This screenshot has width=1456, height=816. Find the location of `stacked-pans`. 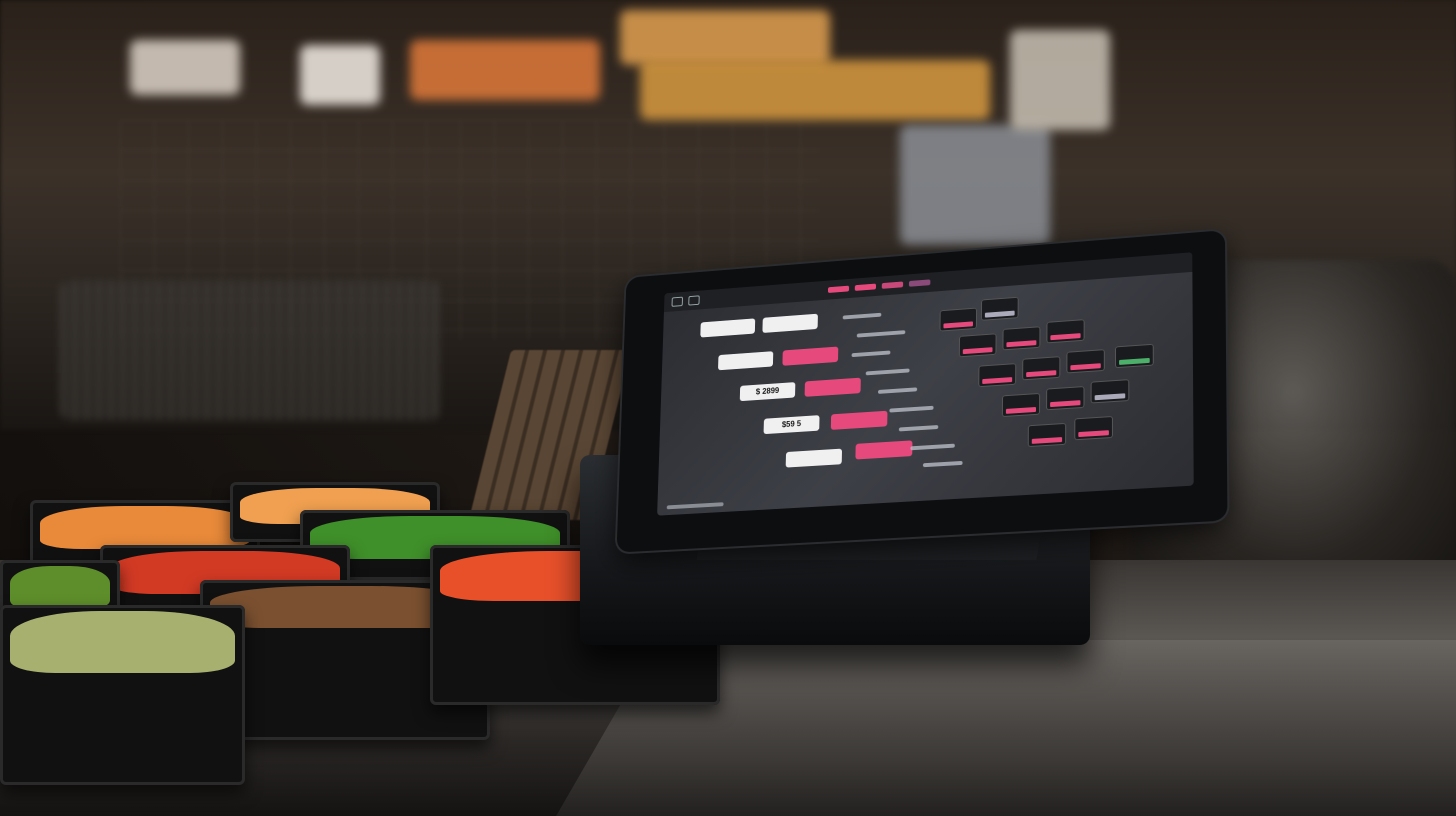

stacked-pans is located at coordinates (250, 350).